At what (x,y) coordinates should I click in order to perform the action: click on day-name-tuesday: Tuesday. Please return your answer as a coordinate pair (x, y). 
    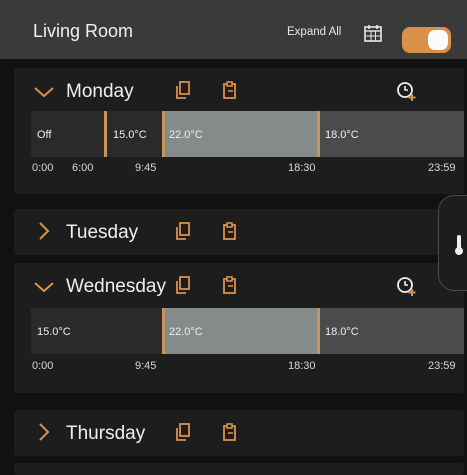
    Looking at the image, I should click on (102, 232).